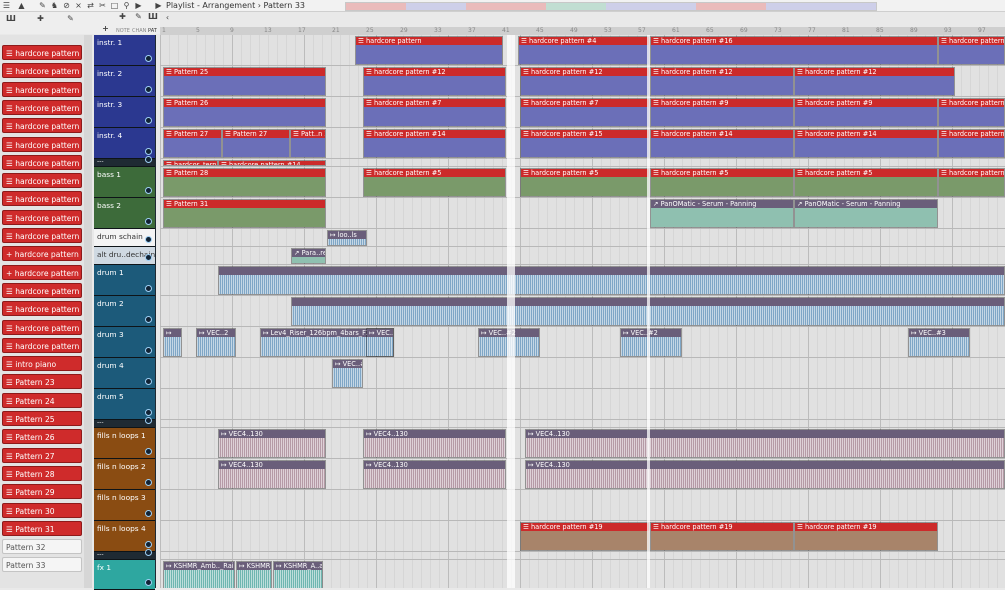  What do you see at coordinates (42, 254) in the screenshot?
I see `pattern-list-item: + hardcore pattern #18` at bounding box center [42, 254].